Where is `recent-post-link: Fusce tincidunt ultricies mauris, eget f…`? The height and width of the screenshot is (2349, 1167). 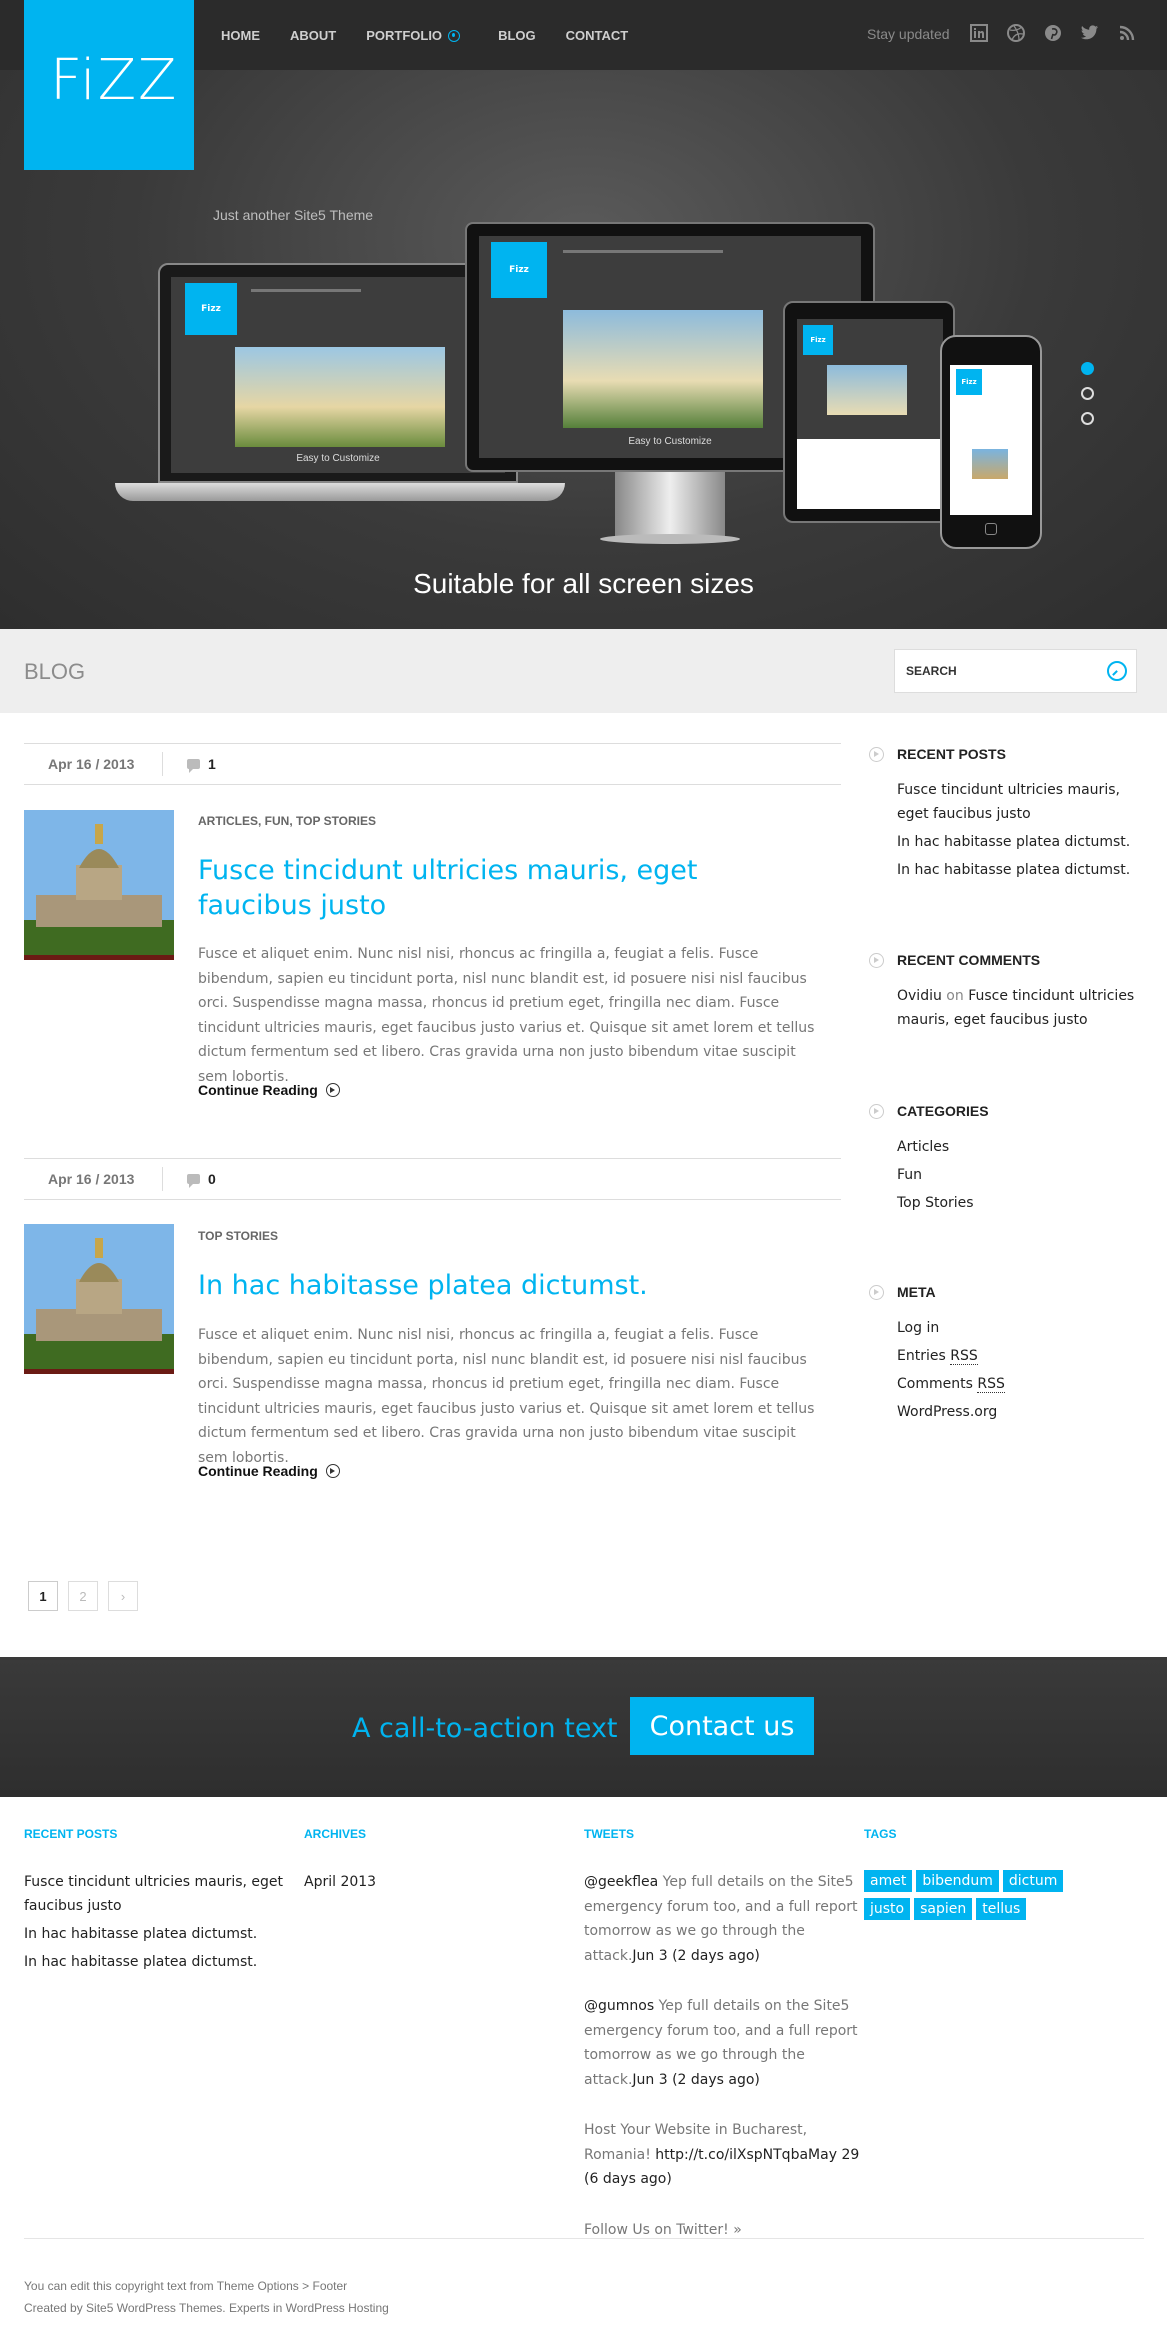 recent-post-link: Fusce tincidunt ultricies mauris, eget f… is located at coordinates (1020, 802).